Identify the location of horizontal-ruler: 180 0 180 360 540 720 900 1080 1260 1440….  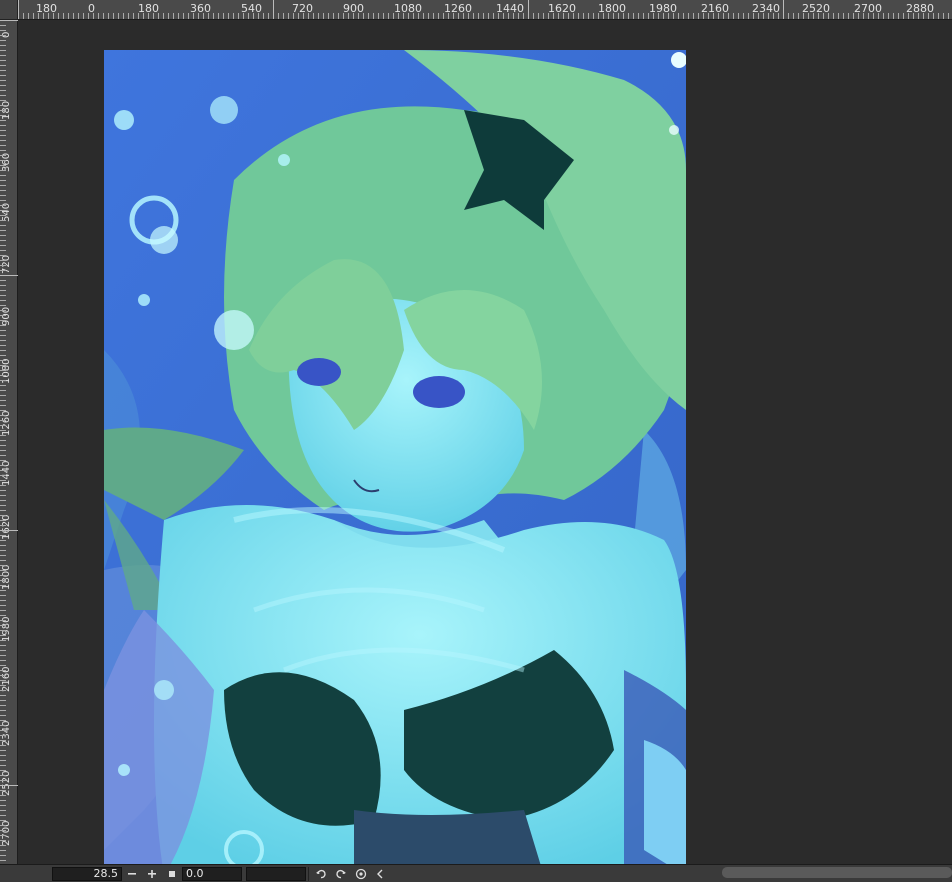
(485, 10).